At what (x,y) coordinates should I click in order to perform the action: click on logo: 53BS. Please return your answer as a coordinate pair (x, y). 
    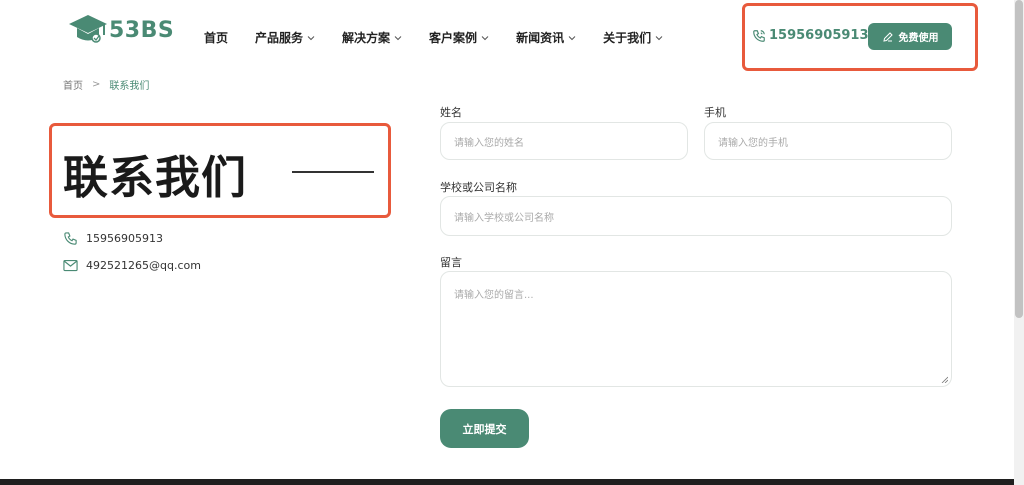
    Looking at the image, I should click on (121, 30).